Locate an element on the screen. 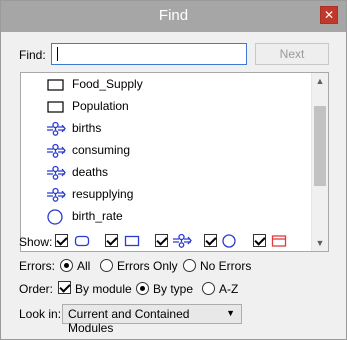 The image size is (347, 340). scroll-down-icon: ▼ is located at coordinates (320, 243).